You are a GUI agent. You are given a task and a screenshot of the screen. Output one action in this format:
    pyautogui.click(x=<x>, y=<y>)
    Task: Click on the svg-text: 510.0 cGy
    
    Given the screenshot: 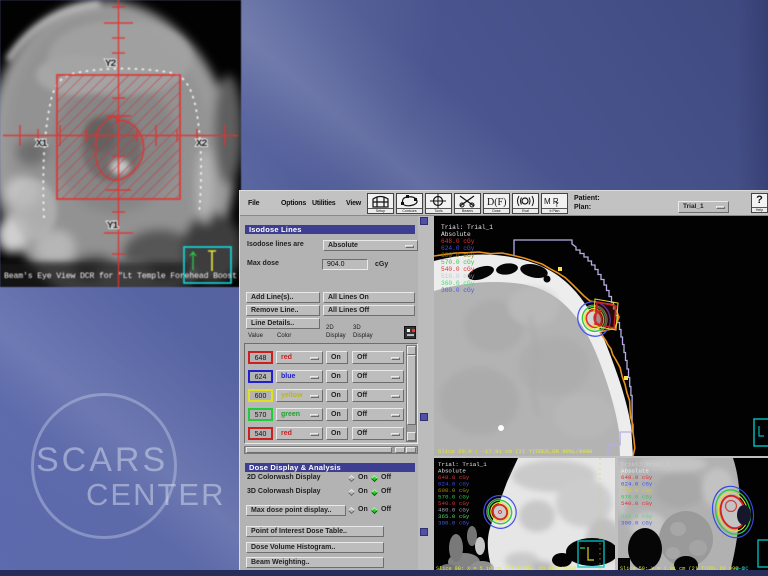 What is the action you would take?
    pyautogui.click(x=458, y=276)
    